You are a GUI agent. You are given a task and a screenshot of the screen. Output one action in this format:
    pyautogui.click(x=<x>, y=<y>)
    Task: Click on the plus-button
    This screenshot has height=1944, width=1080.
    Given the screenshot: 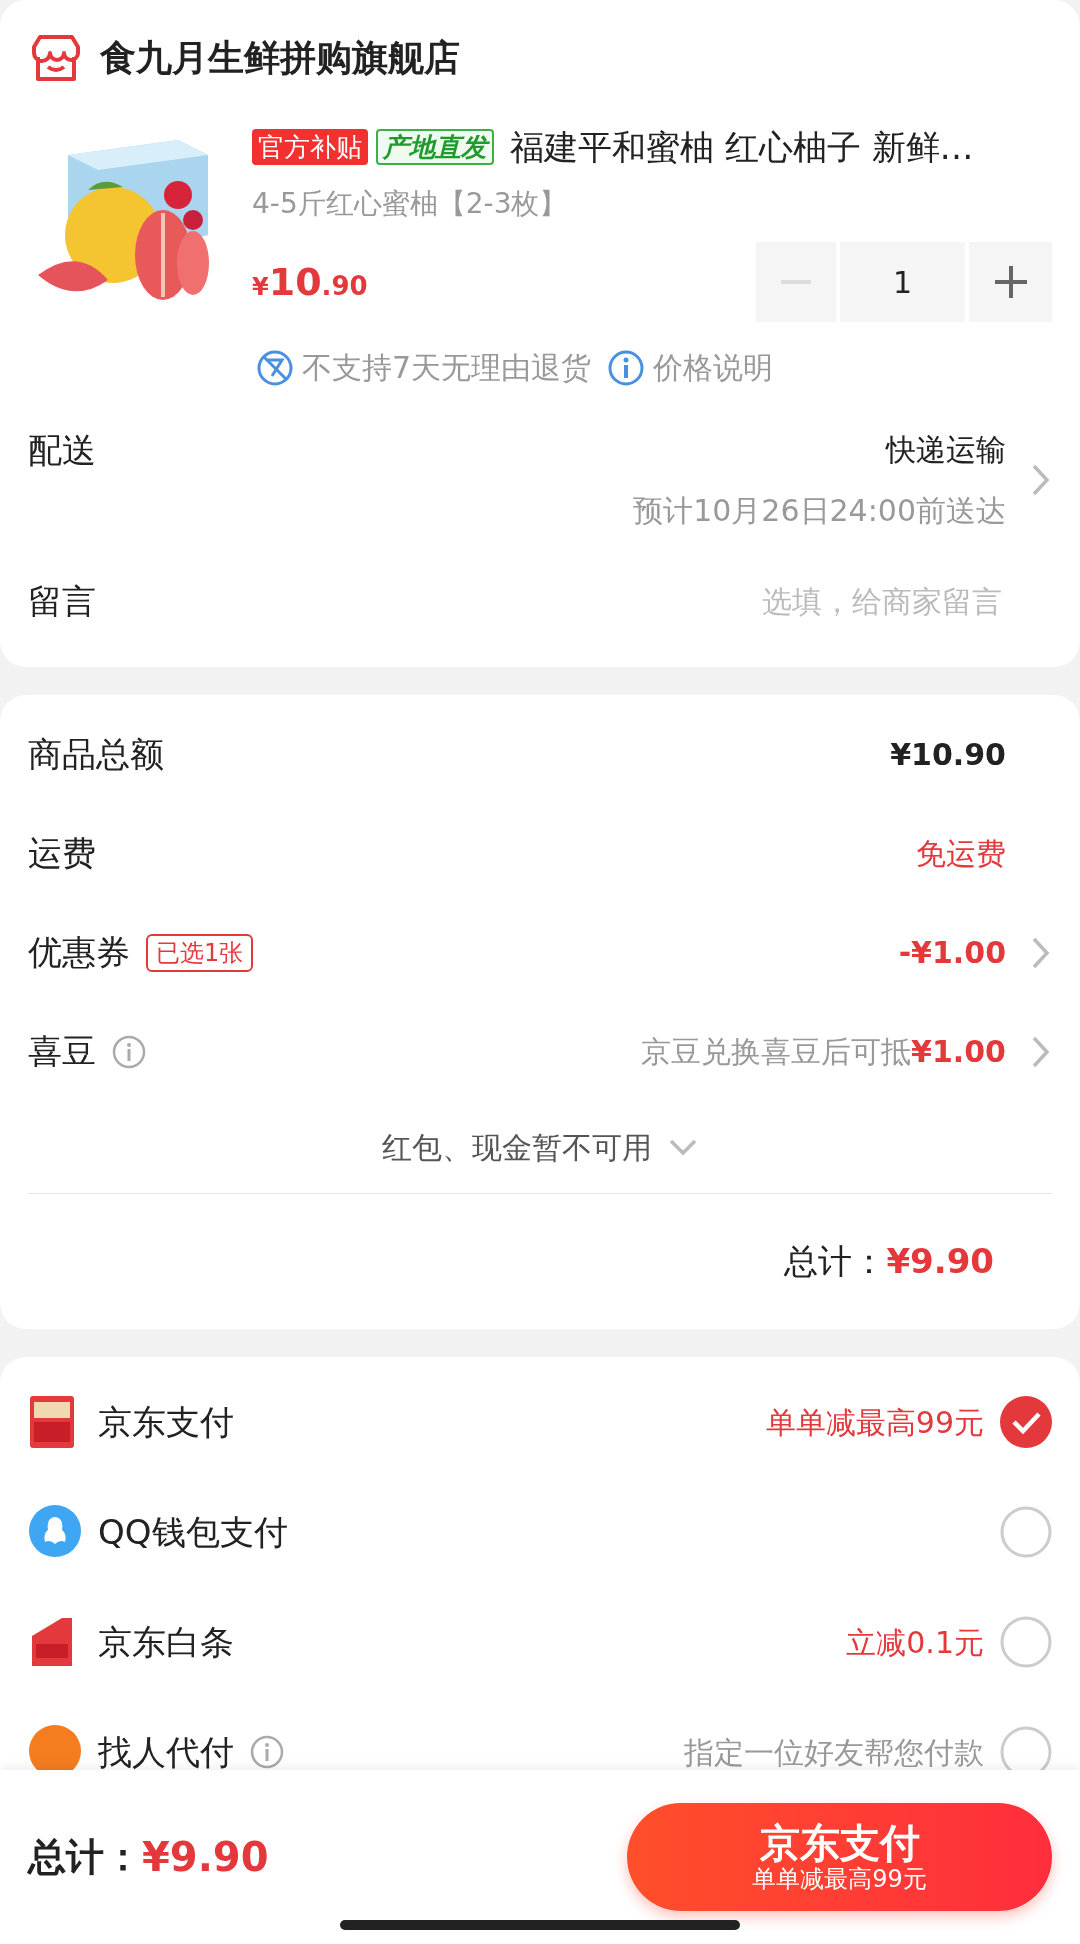 What is the action you would take?
    pyautogui.click(x=1010, y=282)
    